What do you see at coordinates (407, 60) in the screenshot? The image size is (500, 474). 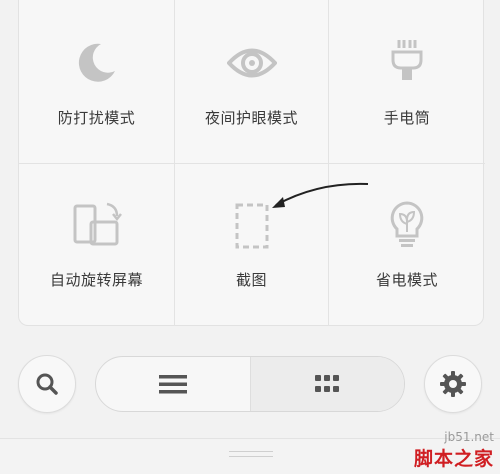 I see `flashlight-icon` at bounding box center [407, 60].